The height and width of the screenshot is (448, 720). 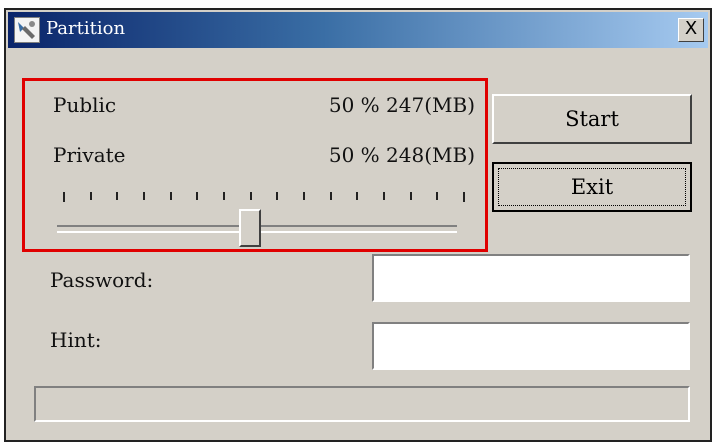 I want to click on title-bar: Partition X, so click(x=358, y=30).